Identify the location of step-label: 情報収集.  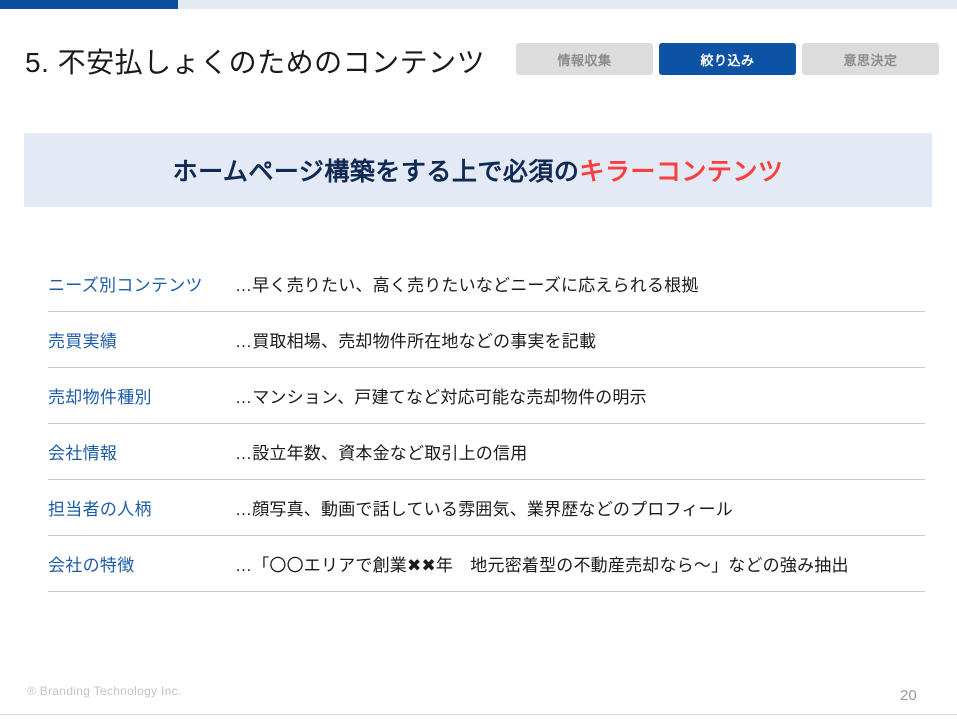
(584, 60).